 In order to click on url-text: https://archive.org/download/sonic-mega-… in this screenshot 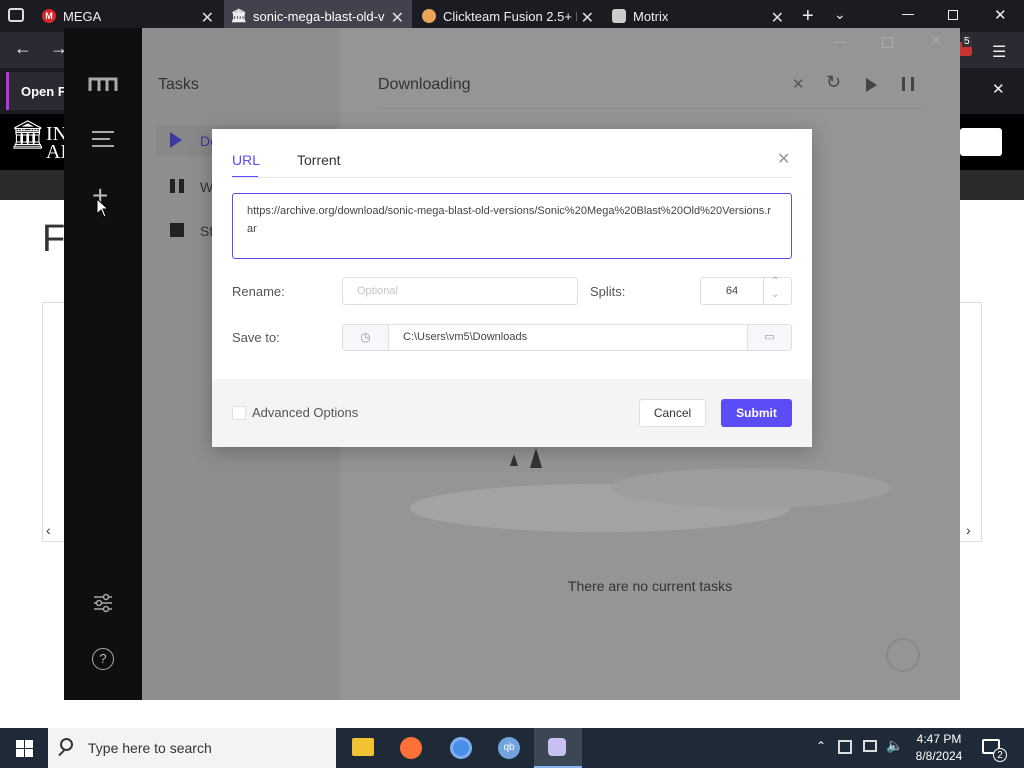, I will do `click(509, 220)`.